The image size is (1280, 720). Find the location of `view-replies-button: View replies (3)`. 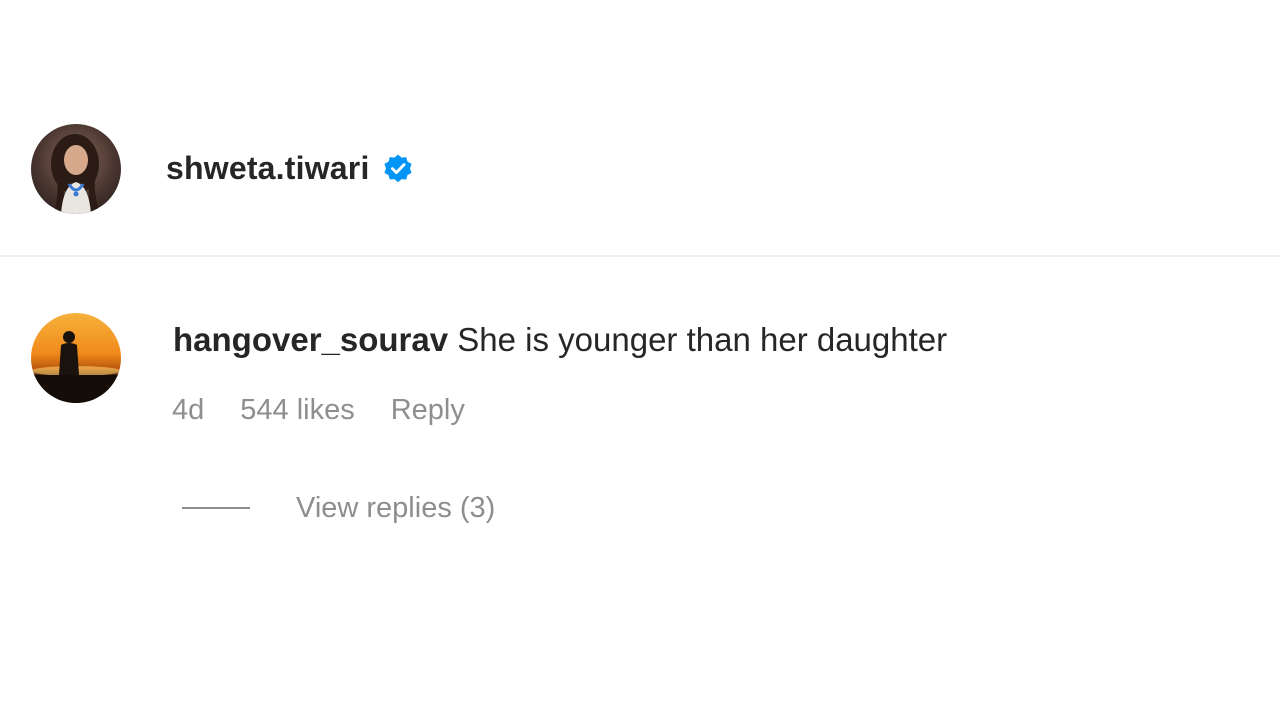

view-replies-button: View replies (3) is located at coordinates (338, 508).